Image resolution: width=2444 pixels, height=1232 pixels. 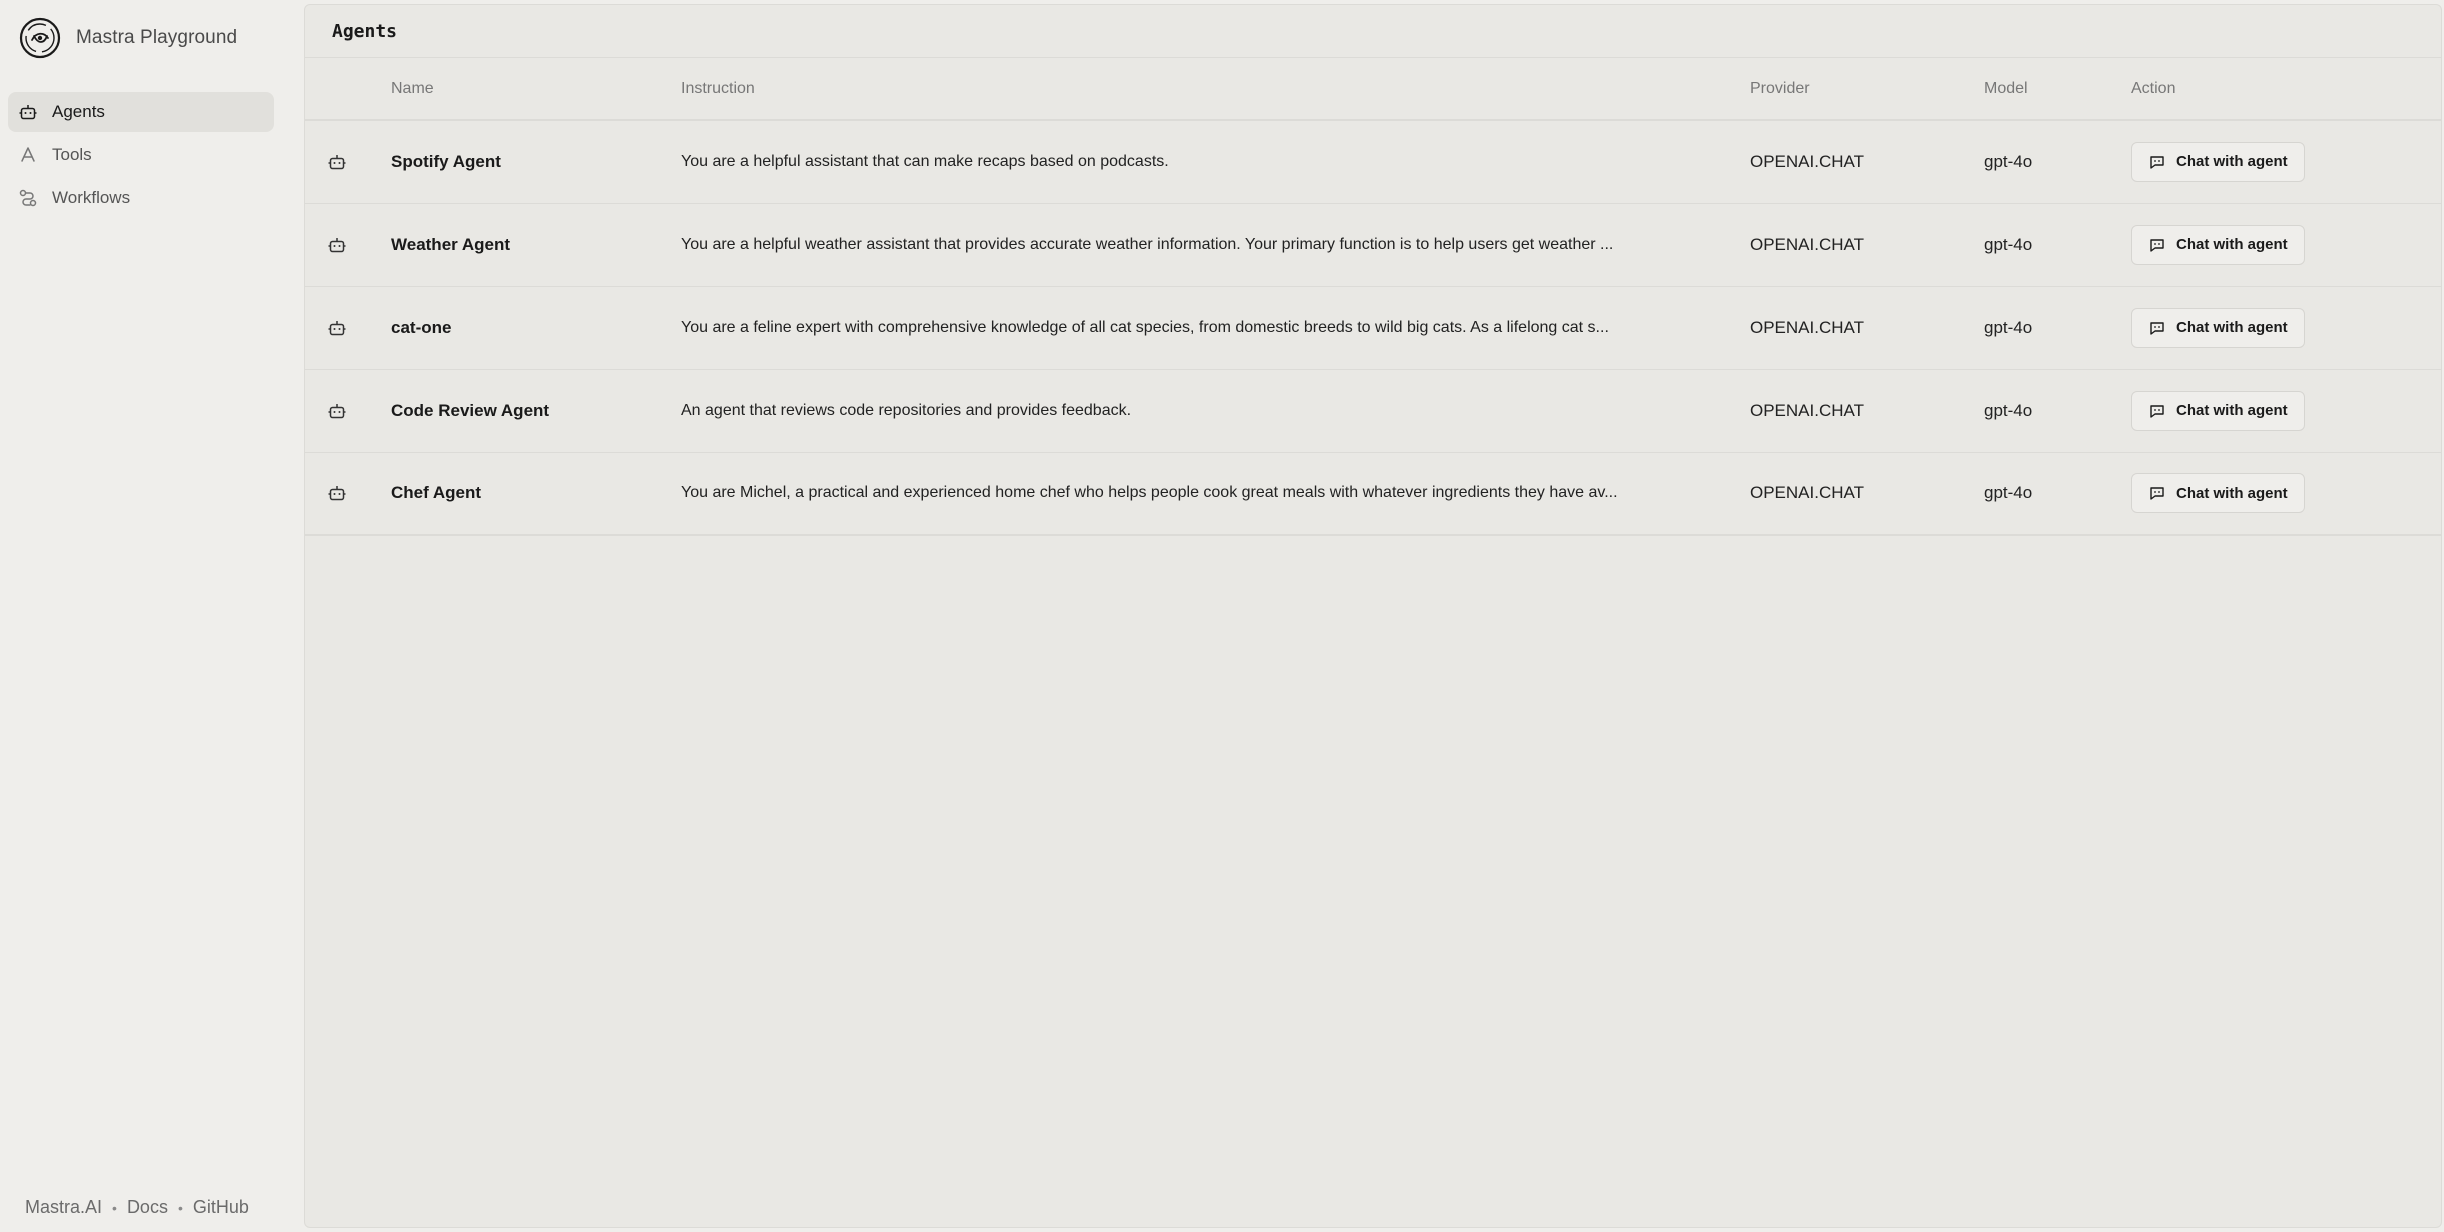 What do you see at coordinates (451, 244) in the screenshot?
I see `agent-name: Weather Agent` at bounding box center [451, 244].